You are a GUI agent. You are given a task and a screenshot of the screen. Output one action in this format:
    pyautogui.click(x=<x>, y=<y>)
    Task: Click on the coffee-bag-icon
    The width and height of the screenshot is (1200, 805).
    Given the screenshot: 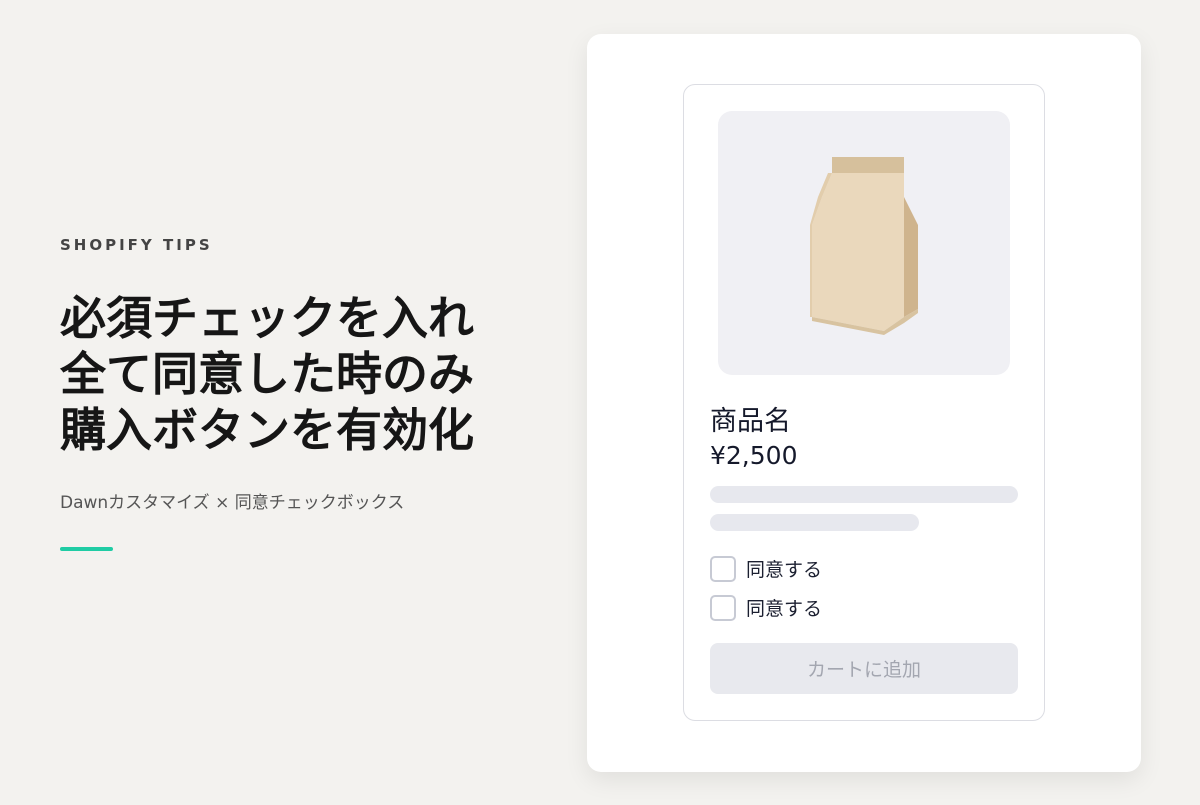 What is the action you would take?
    pyautogui.click(x=864, y=246)
    